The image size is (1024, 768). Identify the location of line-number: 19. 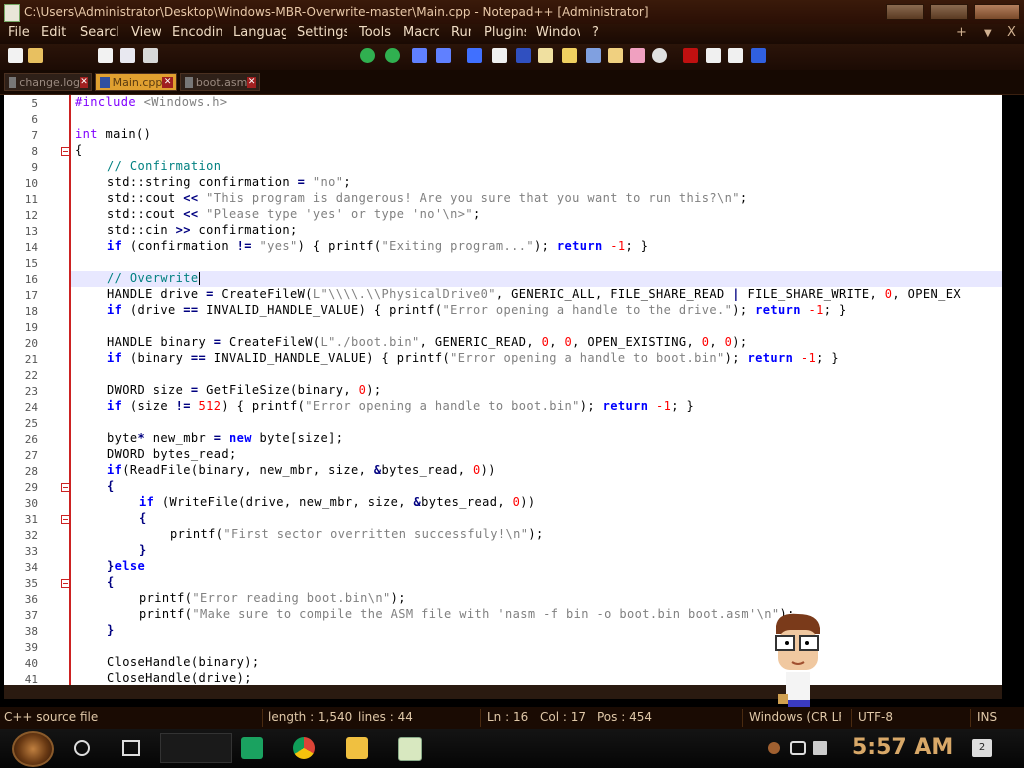
(21, 327).